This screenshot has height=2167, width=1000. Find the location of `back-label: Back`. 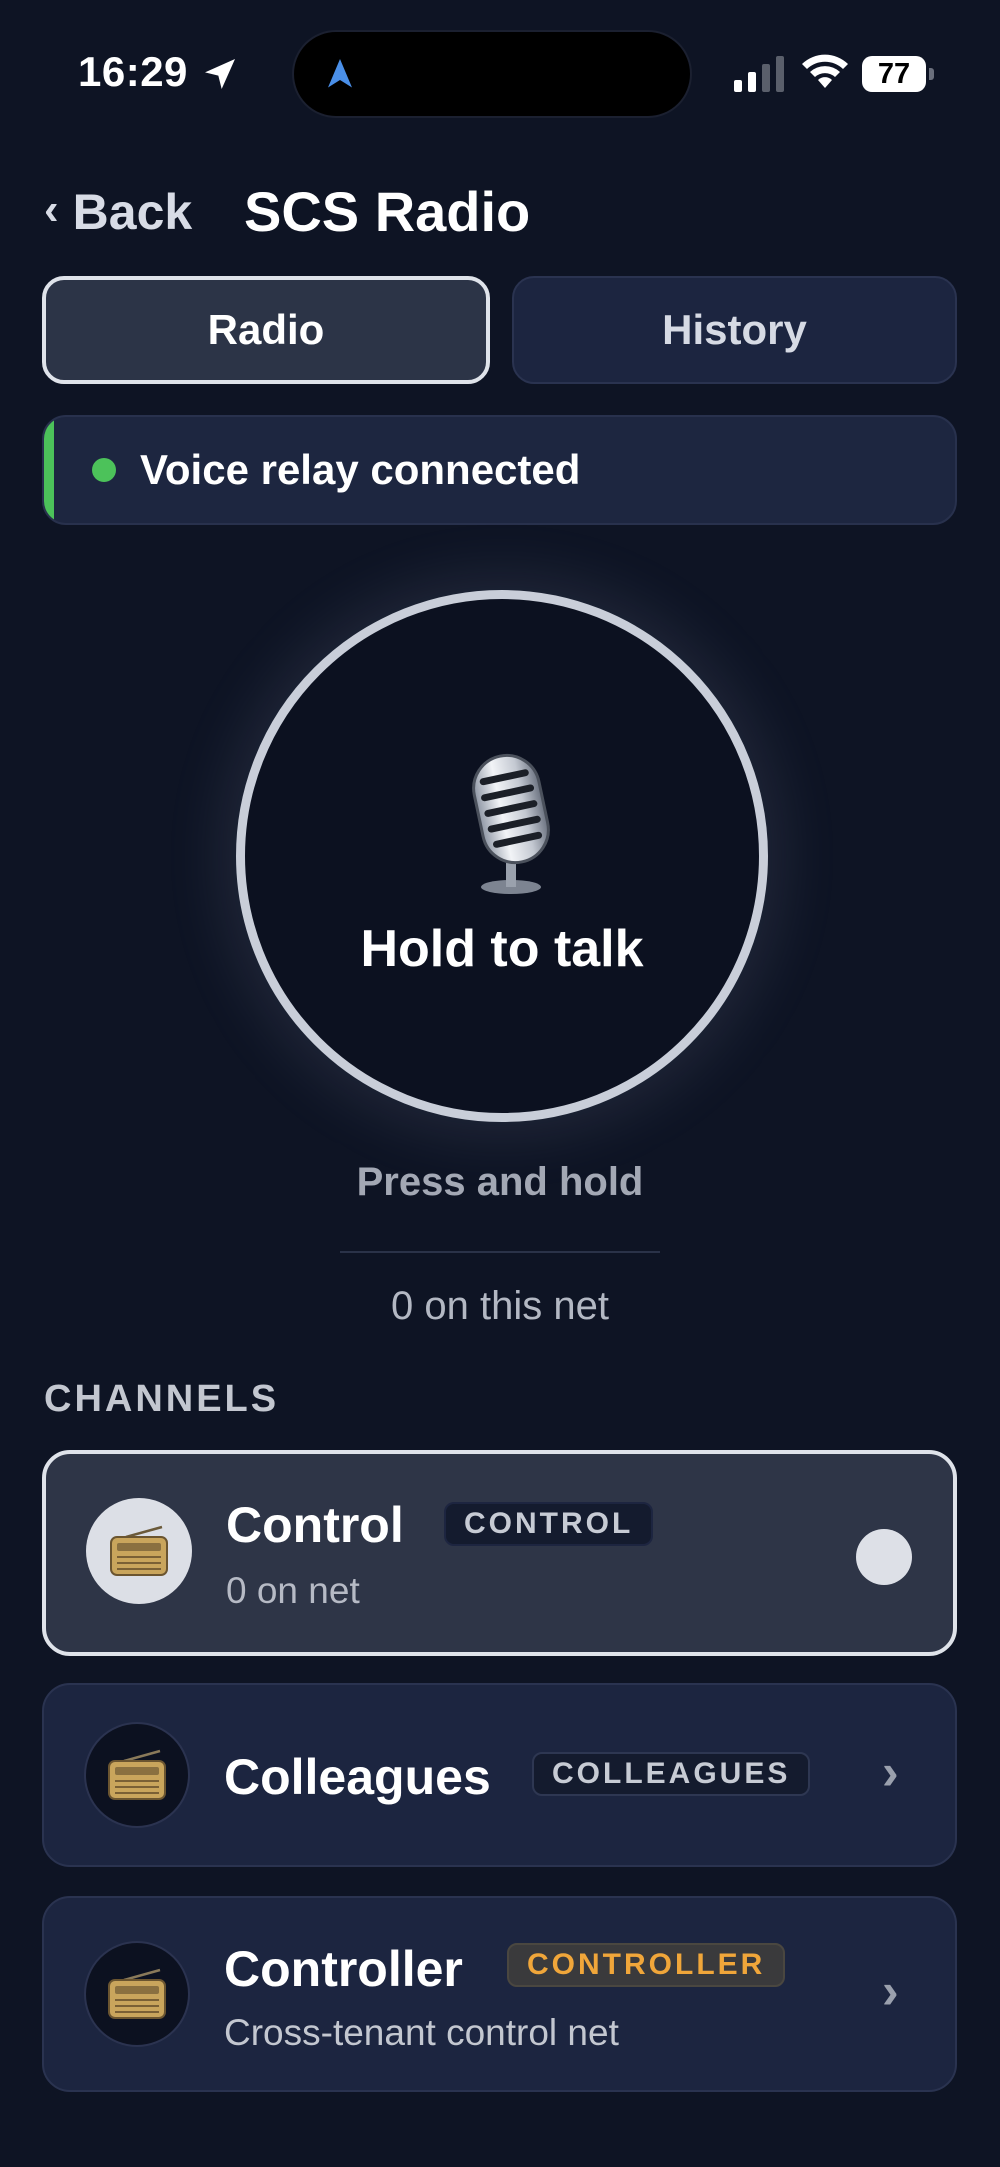

back-label: Back is located at coordinates (132, 212).